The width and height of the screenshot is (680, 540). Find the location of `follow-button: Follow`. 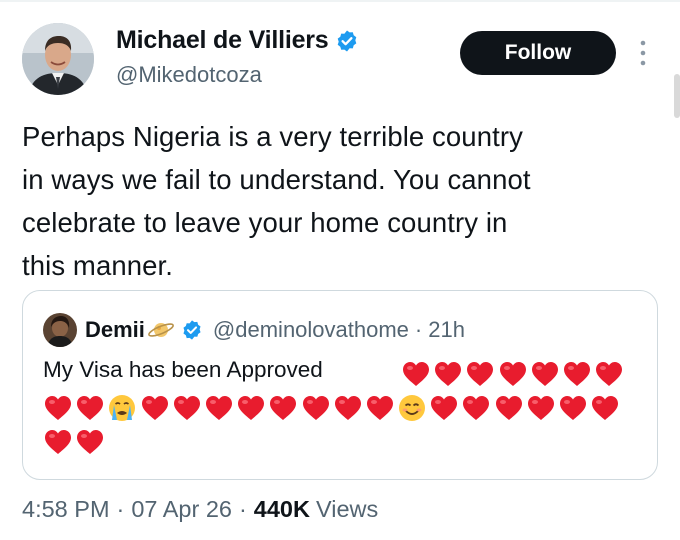

follow-button: Follow is located at coordinates (538, 53).